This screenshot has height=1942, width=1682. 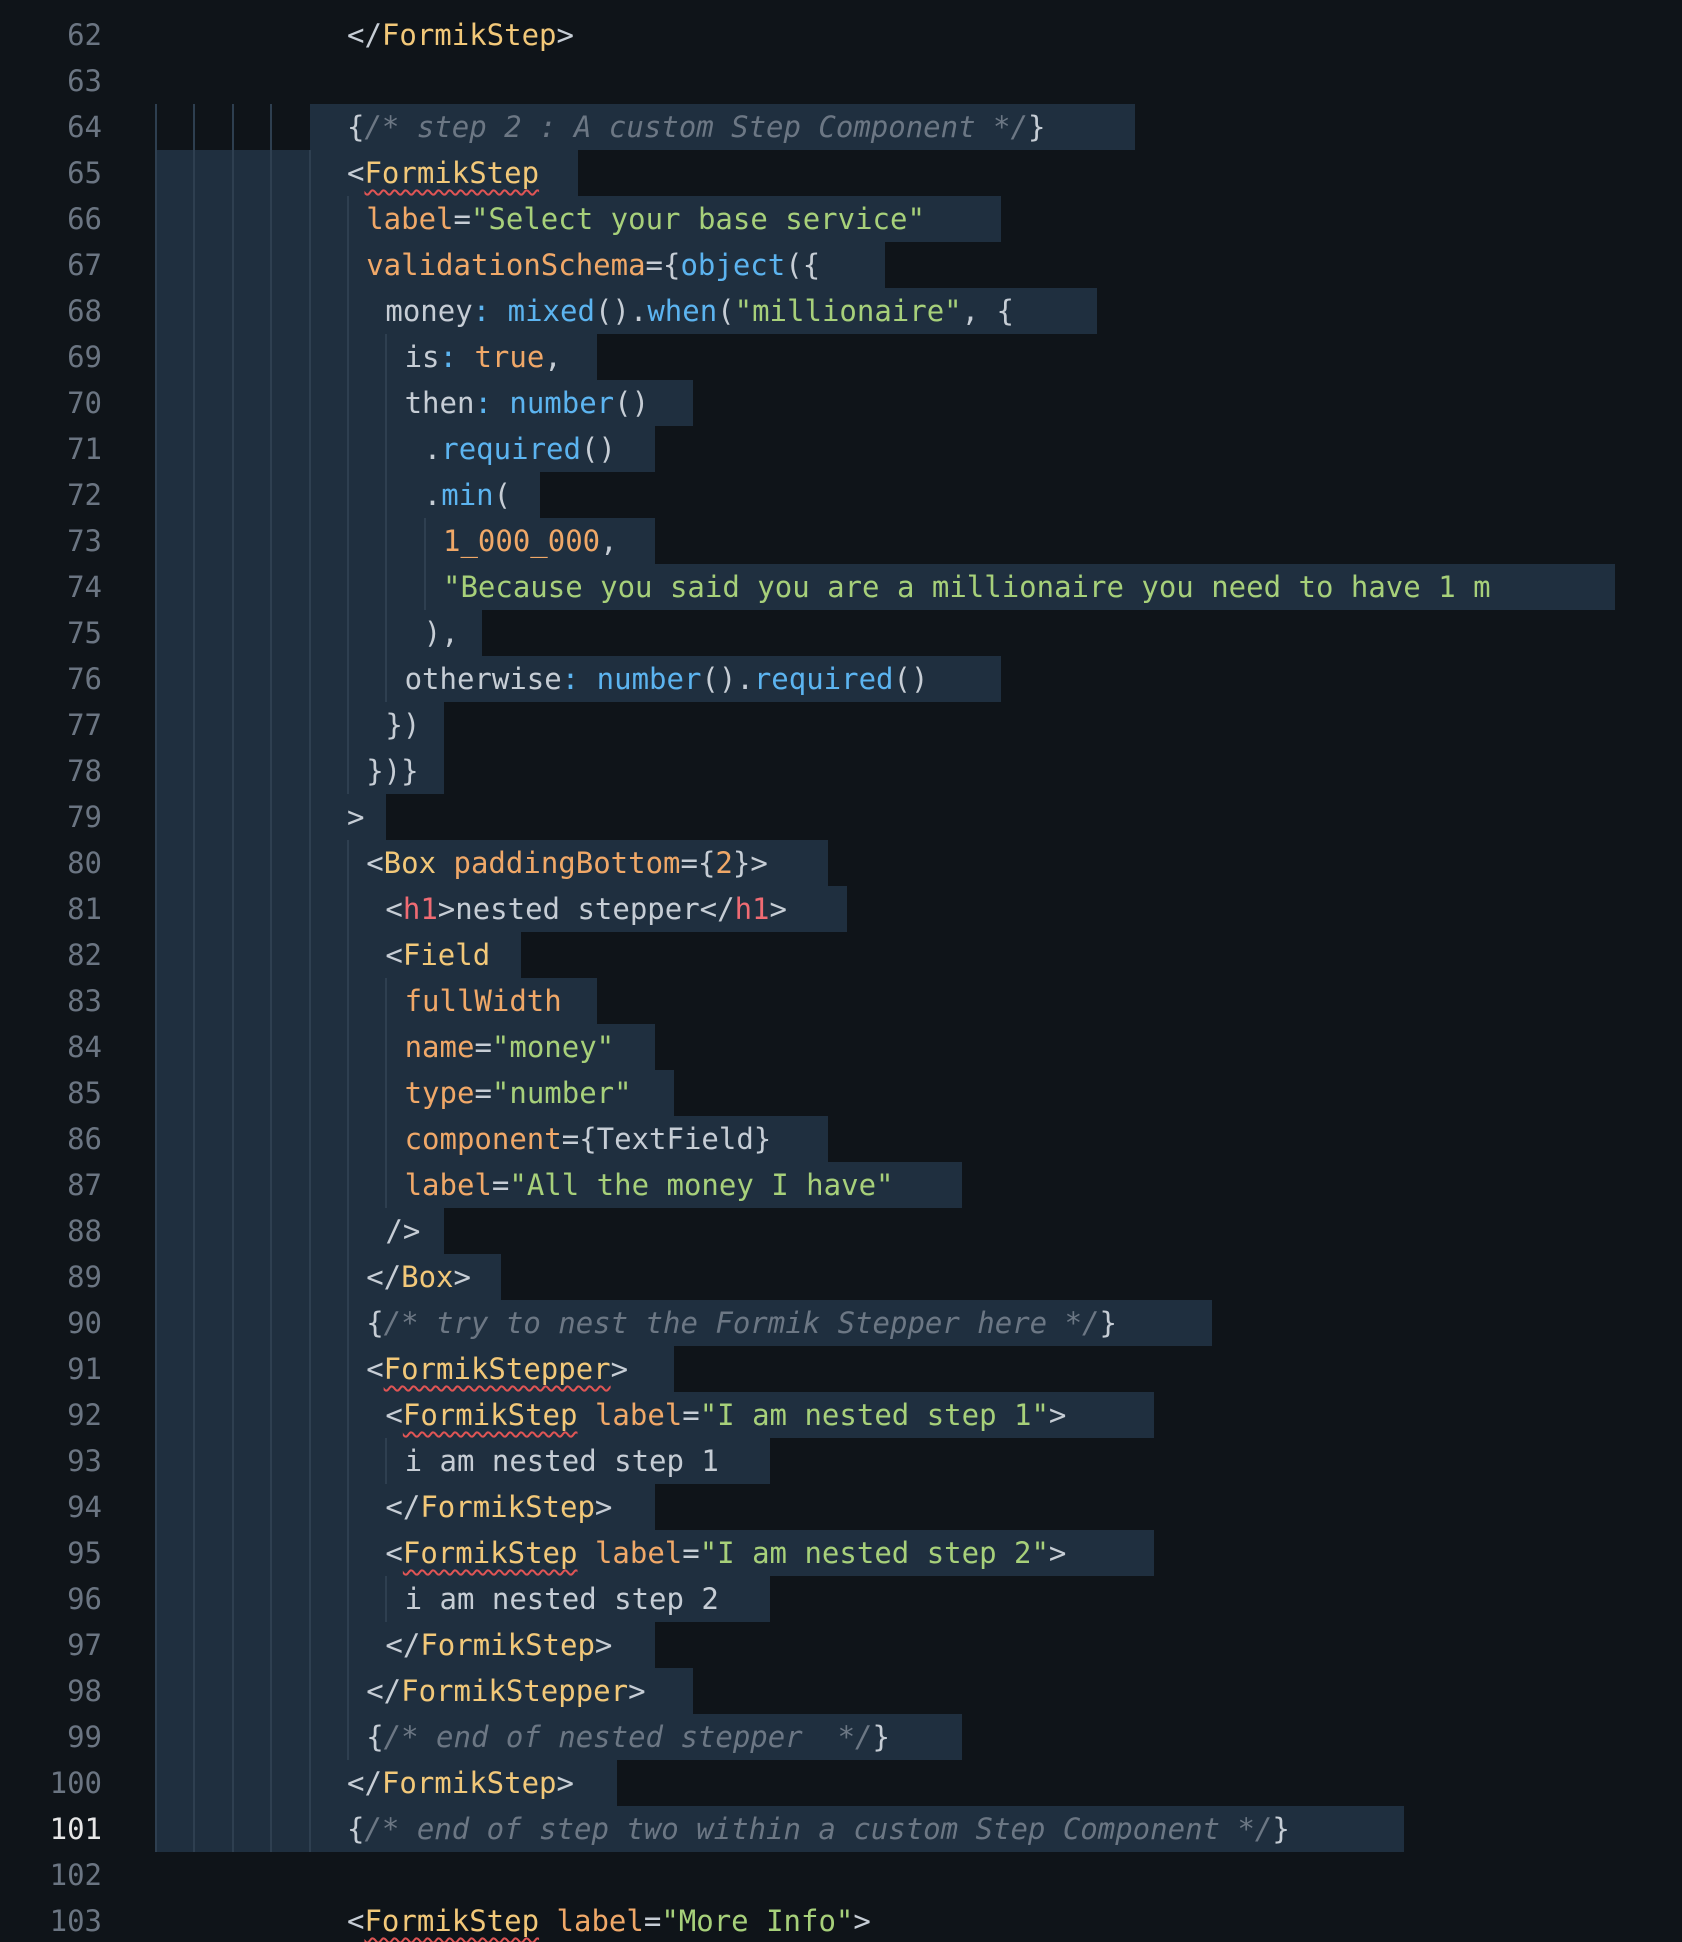 I want to click on line-number: 99, so click(x=84, y=1737).